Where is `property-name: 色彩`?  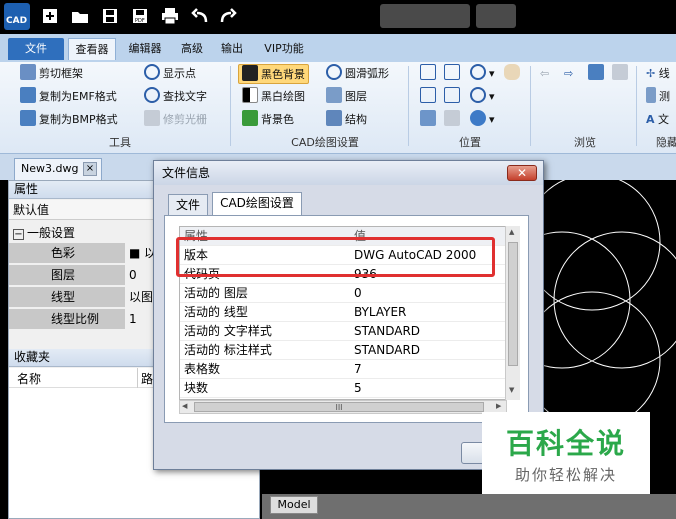
property-name: 色彩 is located at coordinates (67, 253).